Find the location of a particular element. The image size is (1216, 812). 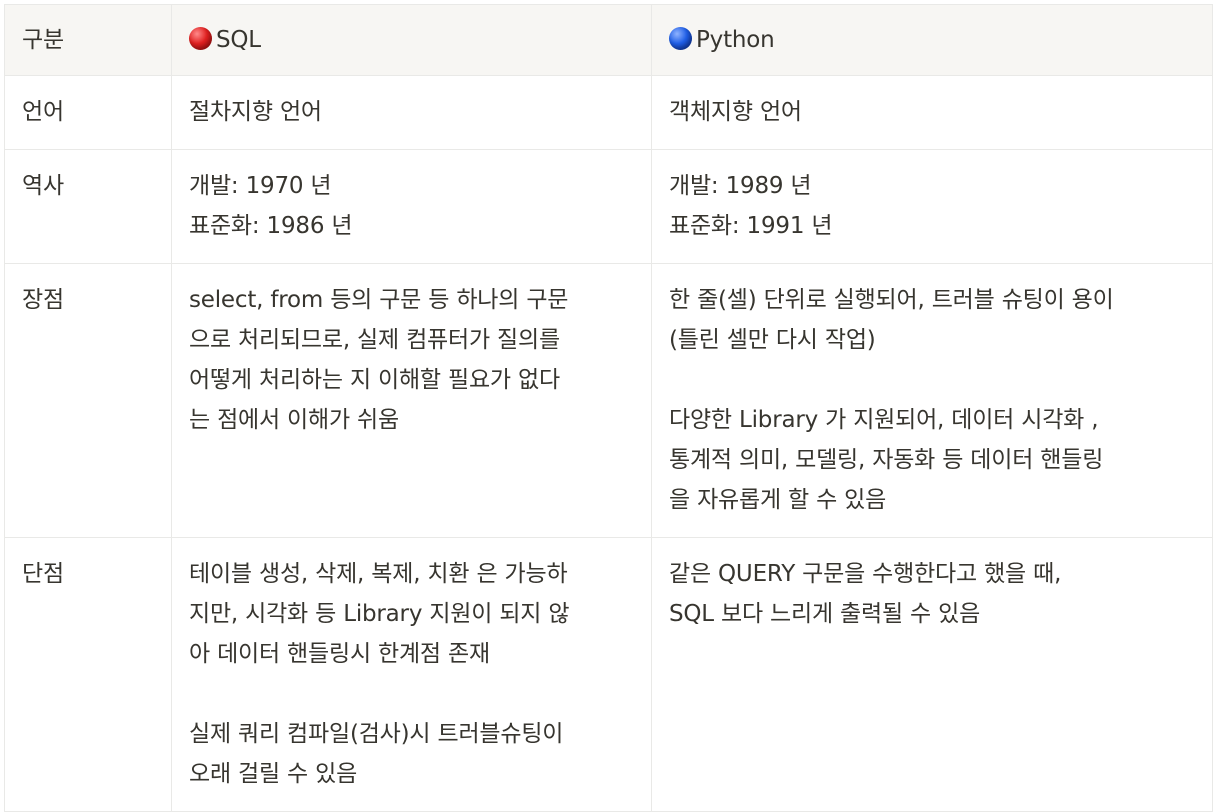

cell-language-sql: 절차지향 언어 is located at coordinates (411, 112).